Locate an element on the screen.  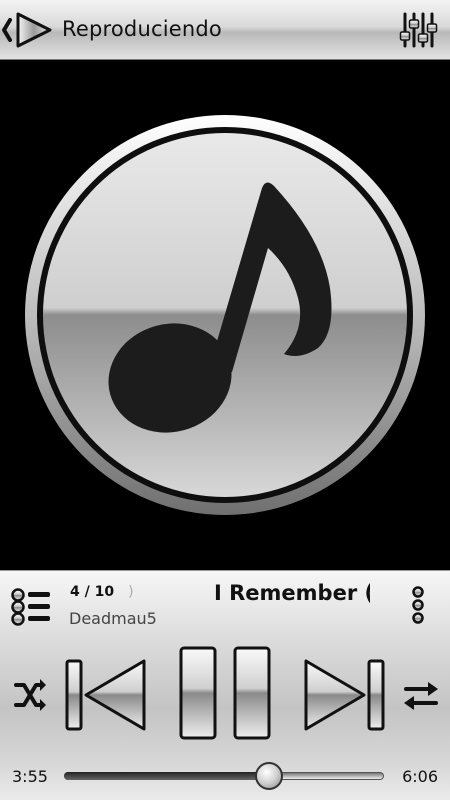
more-options-button is located at coordinates (418, 605).